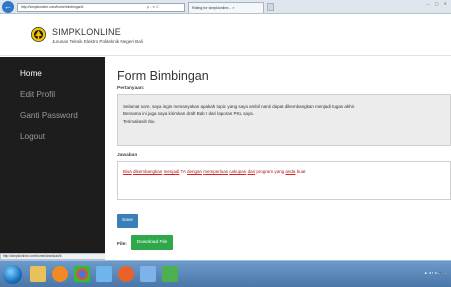 The height and width of the screenshot is (287, 451). What do you see at coordinates (238, 171) in the screenshot?
I see `answer-word: cakupan` at bounding box center [238, 171].